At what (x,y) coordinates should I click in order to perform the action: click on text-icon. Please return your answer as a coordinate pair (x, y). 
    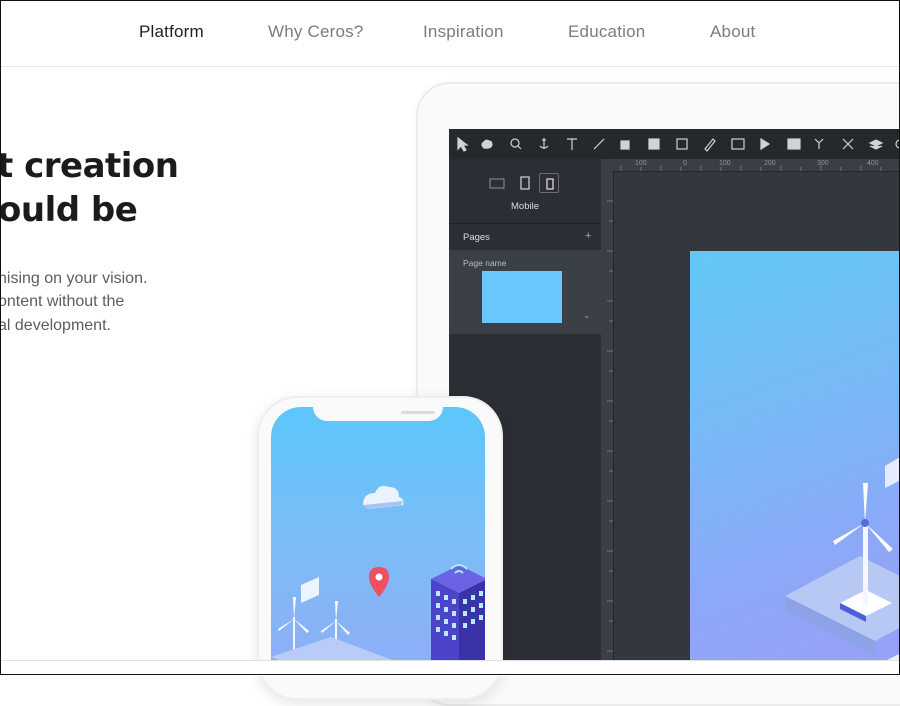
    Looking at the image, I should click on (572, 144).